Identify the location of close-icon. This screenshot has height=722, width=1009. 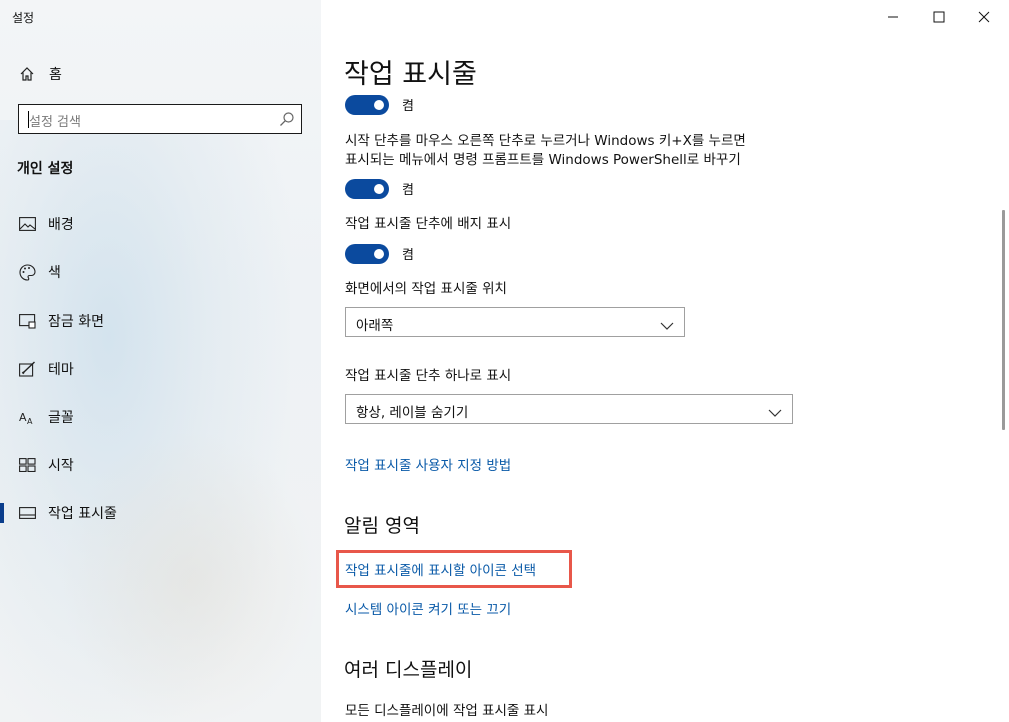
(984, 17).